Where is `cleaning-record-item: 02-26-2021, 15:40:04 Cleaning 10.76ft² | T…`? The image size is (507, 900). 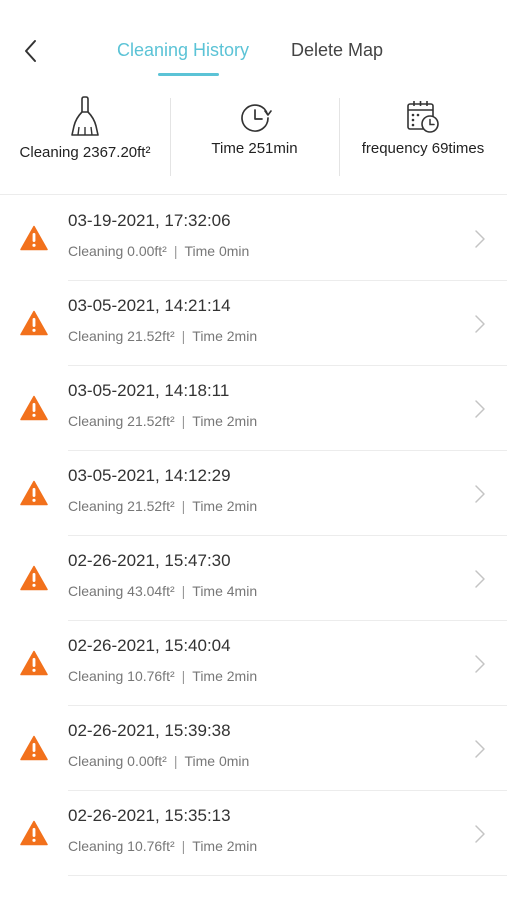 cleaning-record-item: 02-26-2021, 15:40:04 Cleaning 10.76ft² | T… is located at coordinates (253, 663).